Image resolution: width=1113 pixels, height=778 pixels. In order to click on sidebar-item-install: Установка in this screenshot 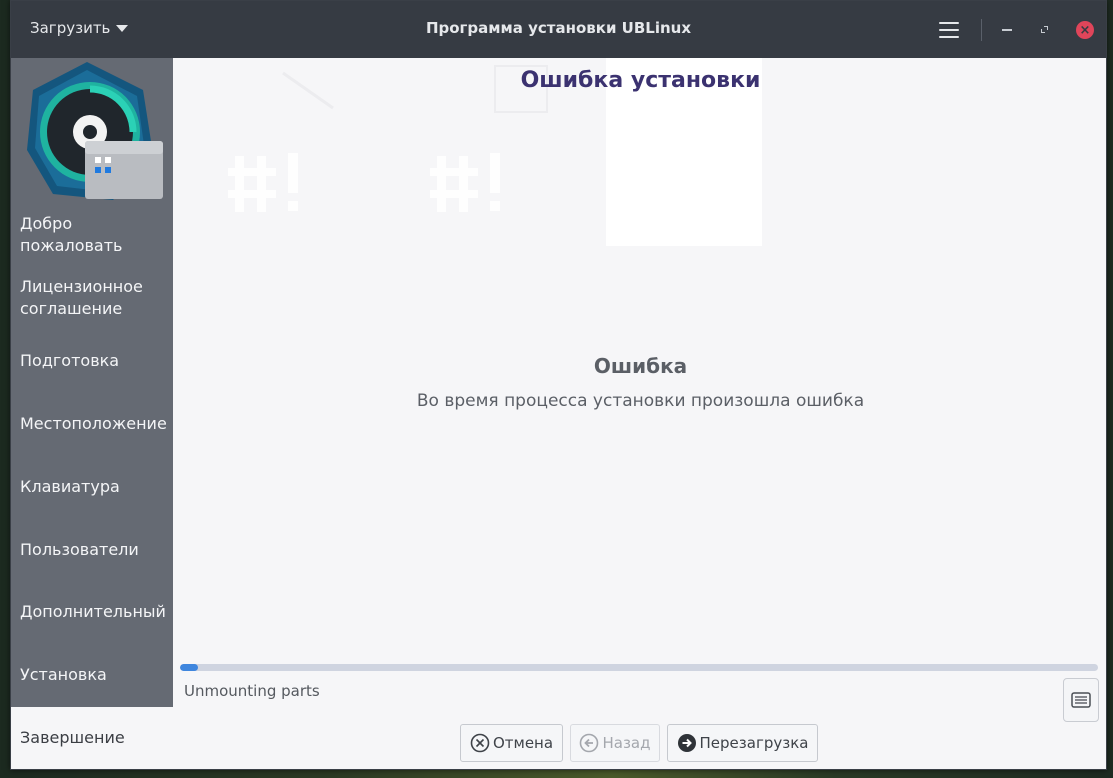, I will do `click(92, 675)`.